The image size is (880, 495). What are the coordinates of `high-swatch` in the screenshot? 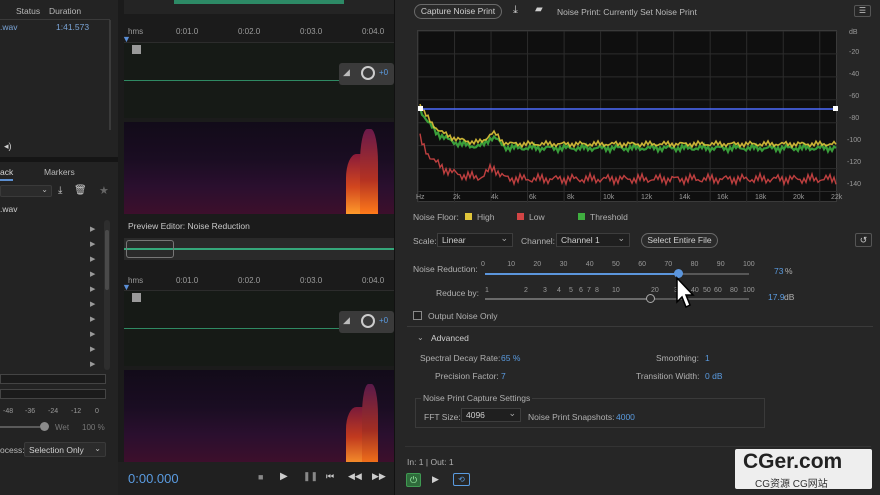 It's located at (468, 216).